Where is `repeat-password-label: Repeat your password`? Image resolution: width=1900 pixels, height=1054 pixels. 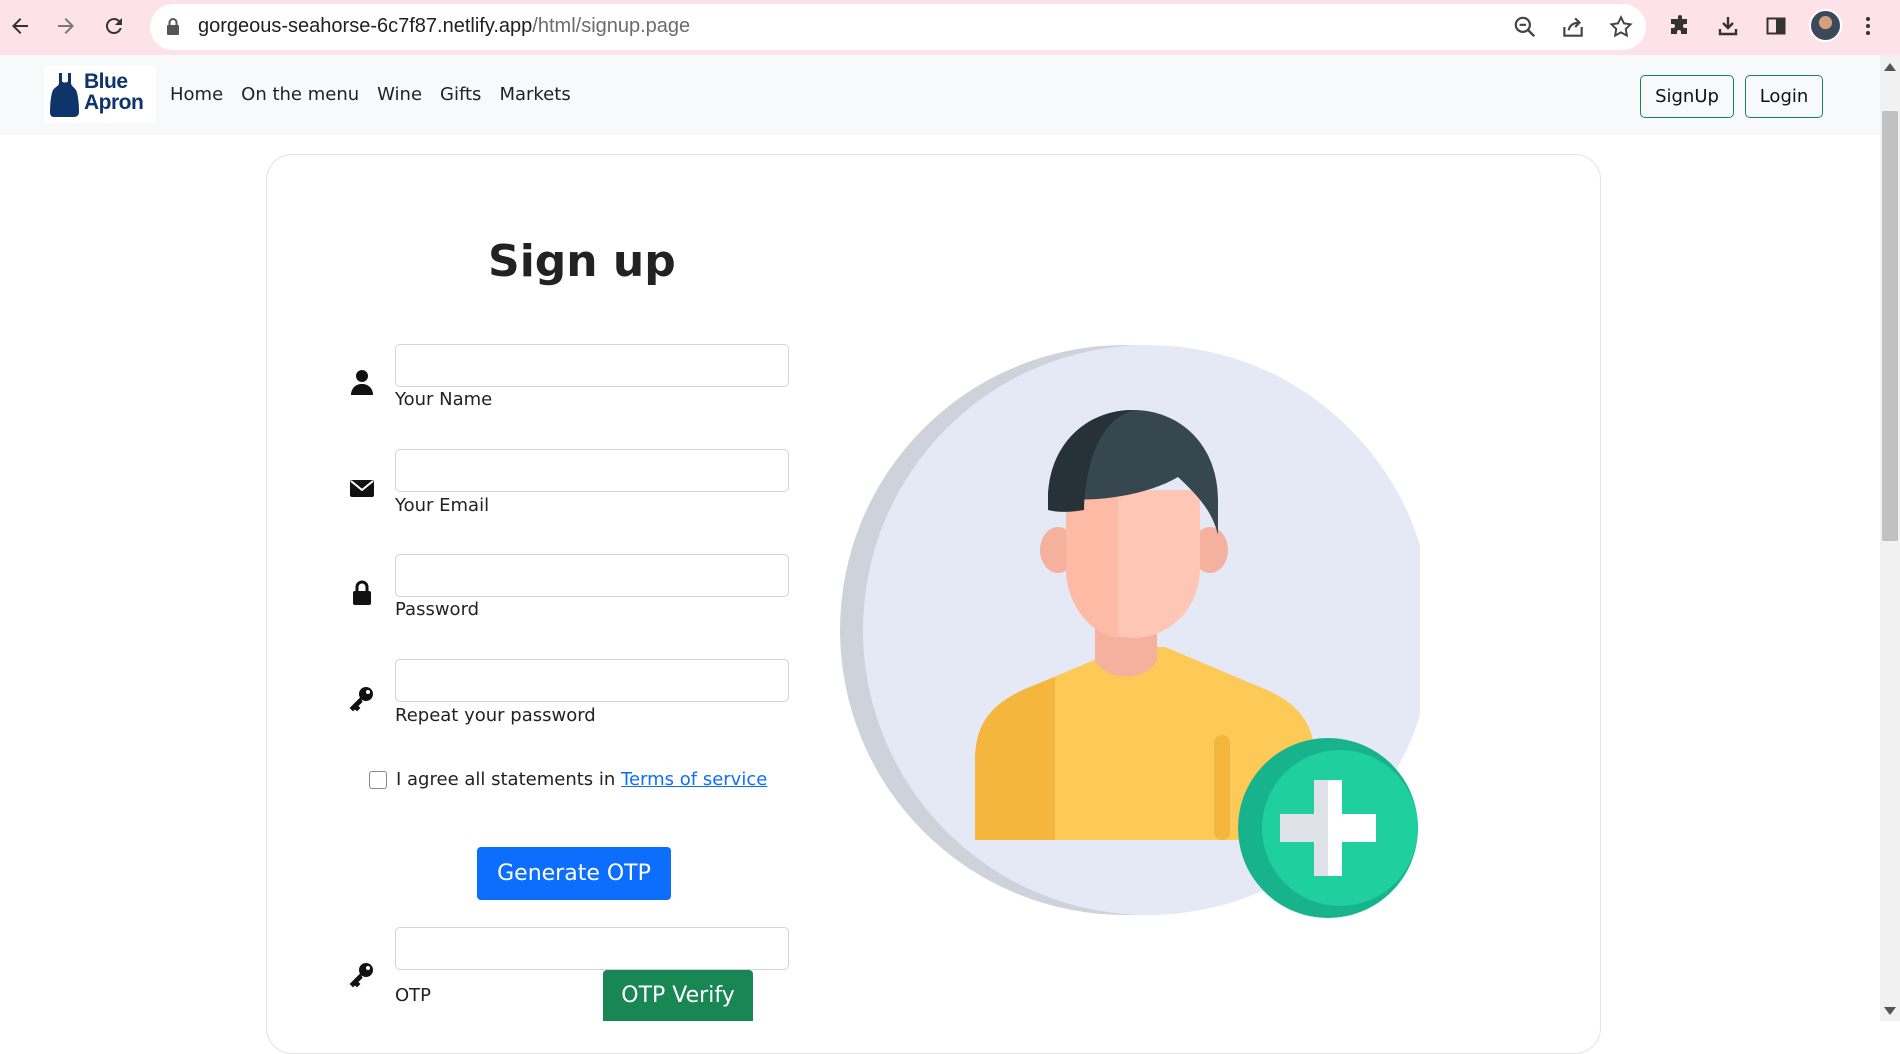 repeat-password-label: Repeat your password is located at coordinates (495, 715).